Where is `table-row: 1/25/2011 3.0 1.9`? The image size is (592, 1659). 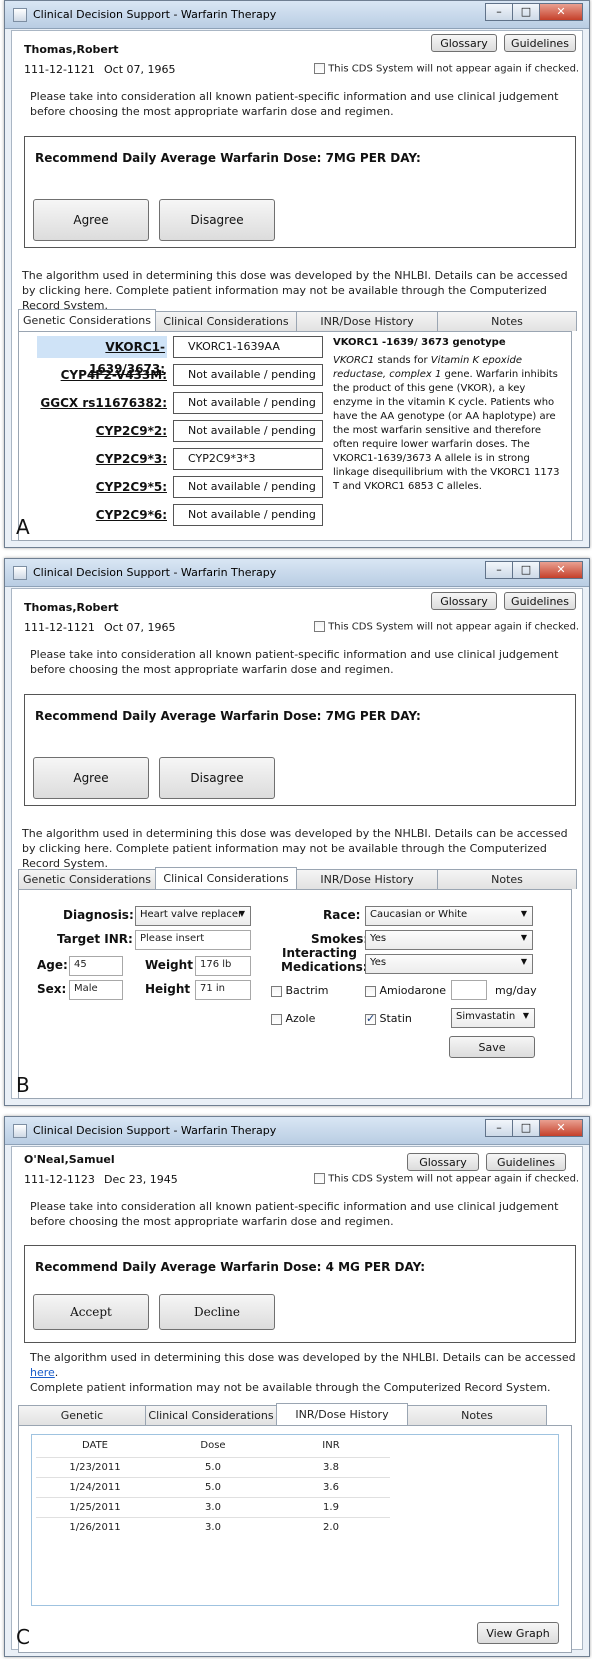
table-row: 1/25/2011 3.0 1.9 is located at coordinates (213, 1506).